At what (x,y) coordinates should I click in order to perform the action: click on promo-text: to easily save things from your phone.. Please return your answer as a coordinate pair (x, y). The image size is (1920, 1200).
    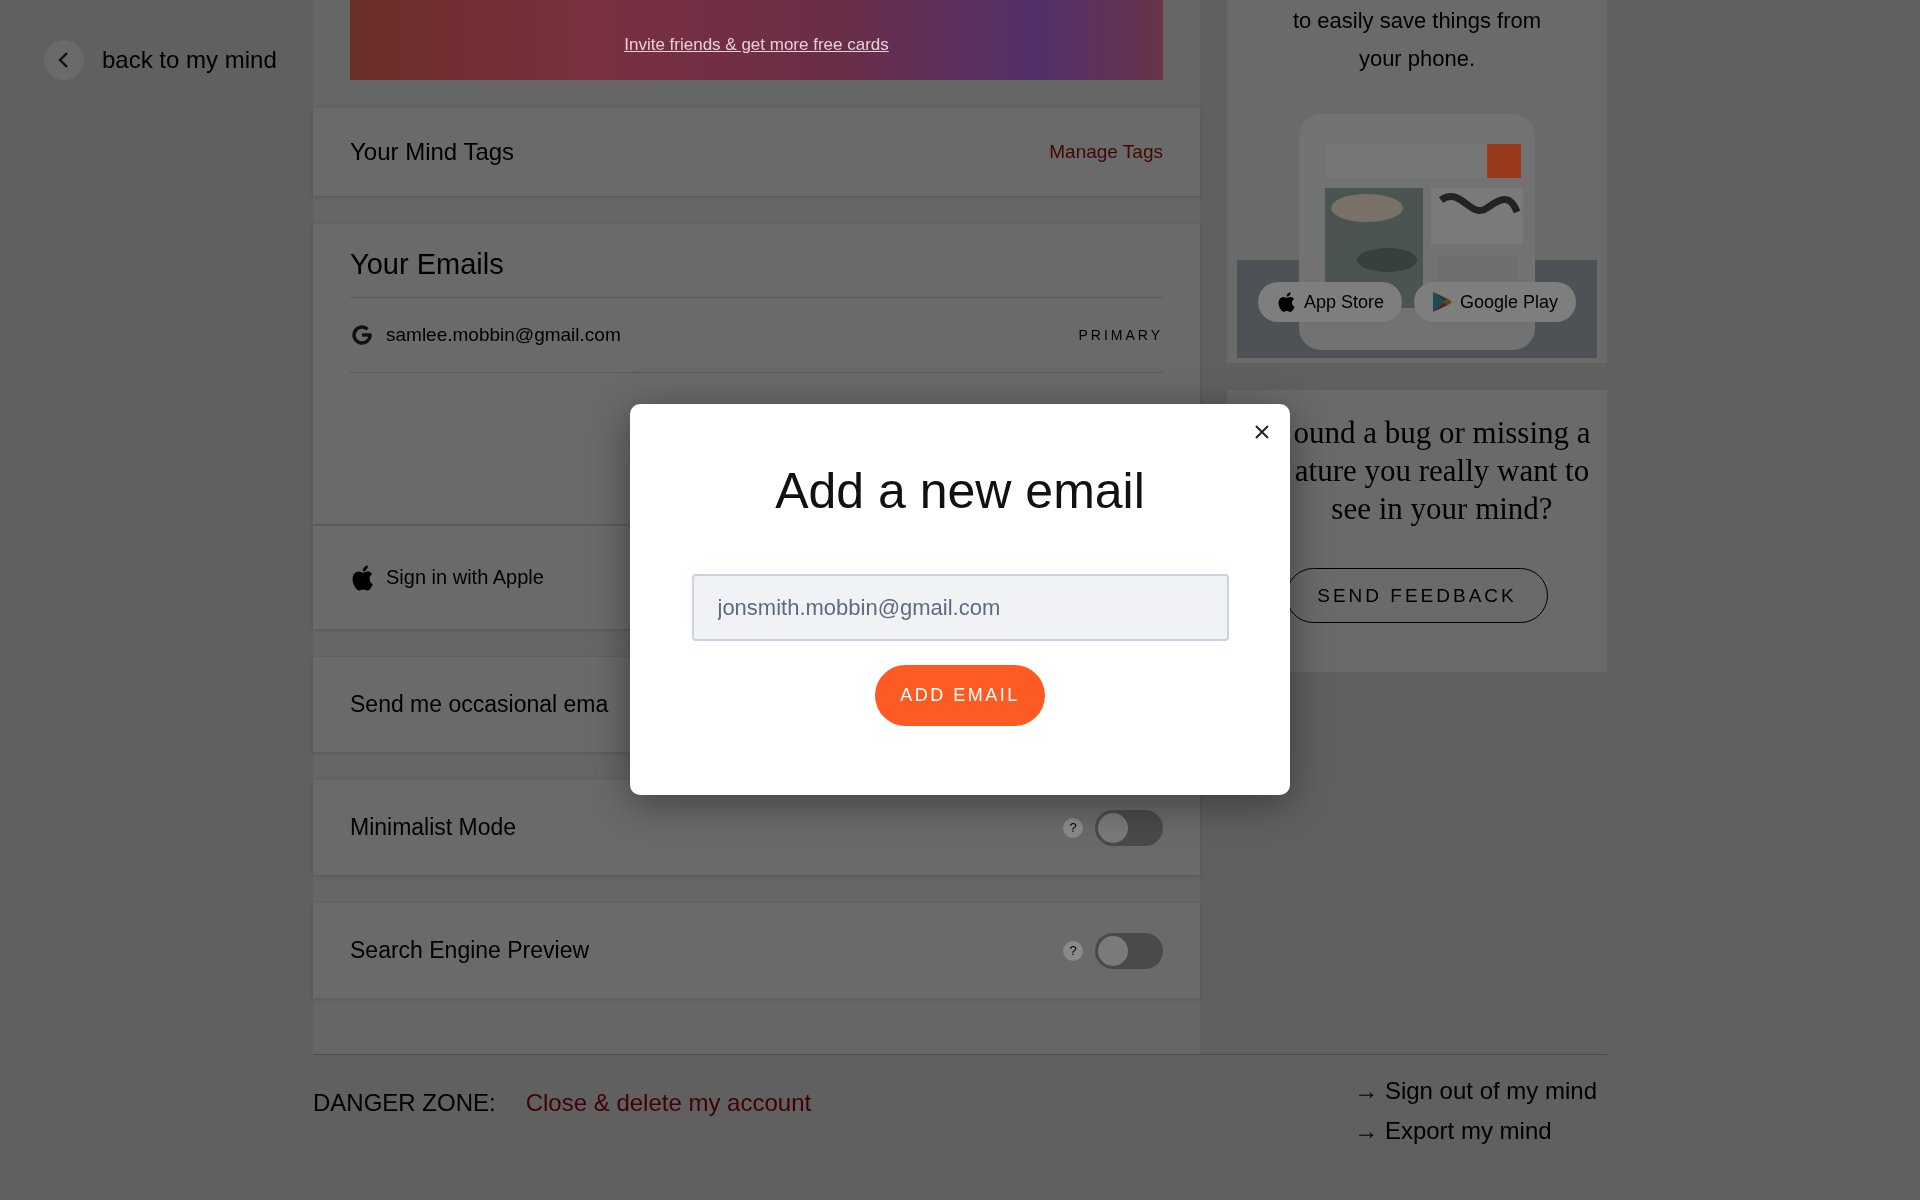
    Looking at the image, I should click on (1417, 40).